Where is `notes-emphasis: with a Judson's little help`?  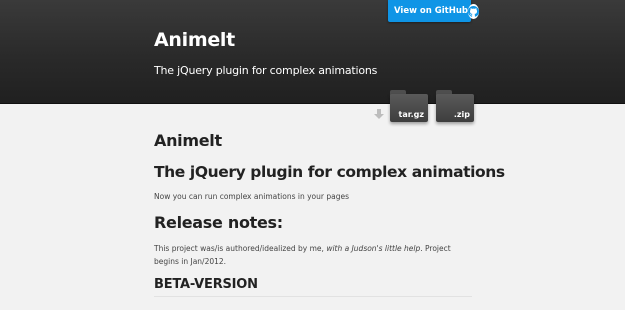 notes-emphasis: with a Judson's little help is located at coordinates (373, 248).